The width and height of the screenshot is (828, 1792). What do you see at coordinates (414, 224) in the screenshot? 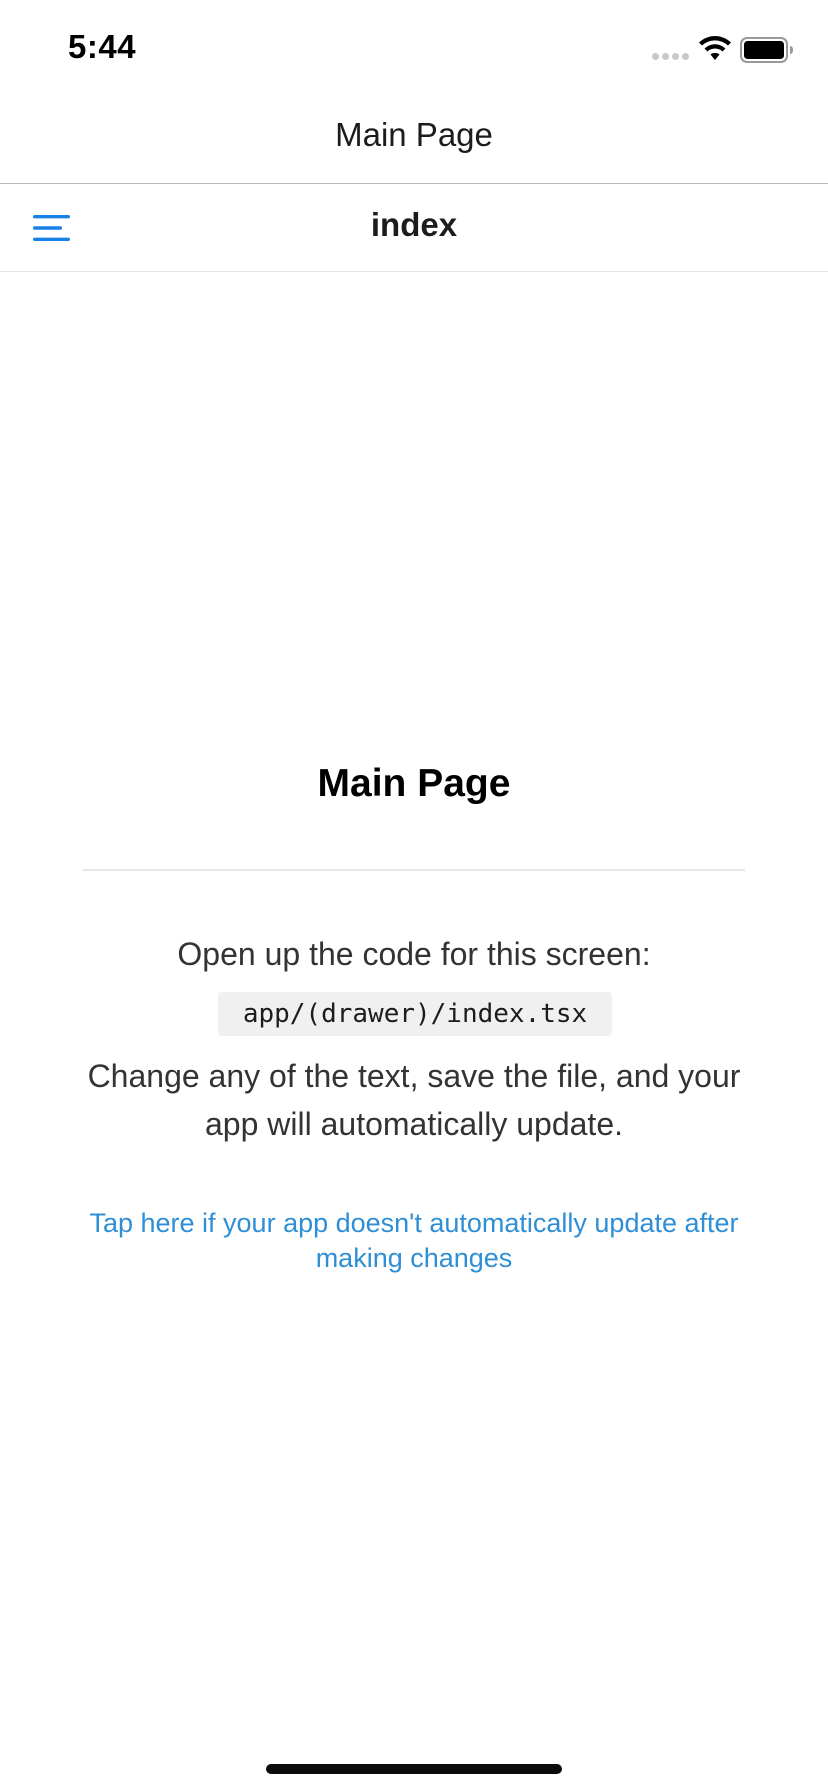
I see `drawer-title: index` at bounding box center [414, 224].